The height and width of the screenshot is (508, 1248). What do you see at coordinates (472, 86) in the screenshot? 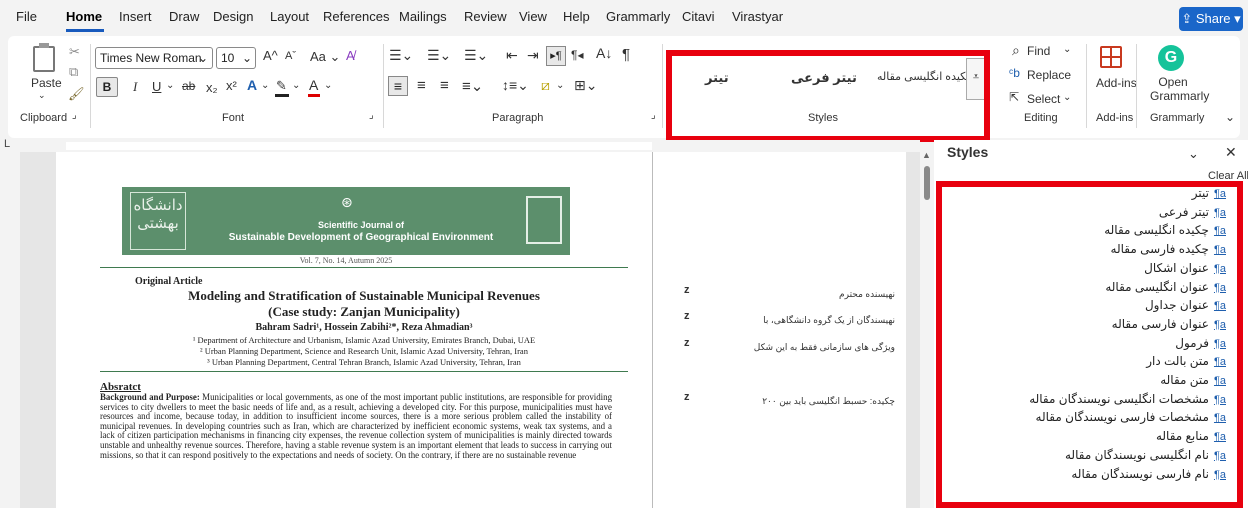
I see `justify-icon: ≡⌄` at bounding box center [472, 86].